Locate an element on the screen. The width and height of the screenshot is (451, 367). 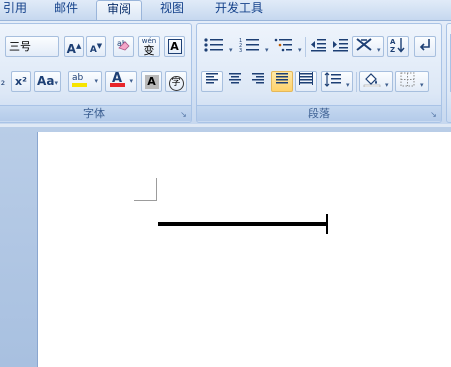
phonetic-guide-button: wén 变 is located at coordinates (149, 46).